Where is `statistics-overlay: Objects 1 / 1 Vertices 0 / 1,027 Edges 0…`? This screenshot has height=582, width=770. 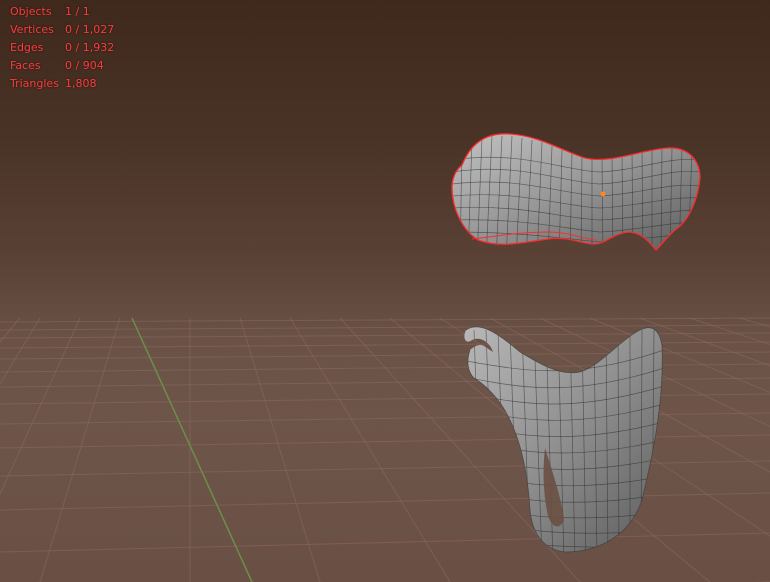 statistics-overlay: Objects 1 / 1 Vertices 0 / 1,027 Edges 0… is located at coordinates (62, 48).